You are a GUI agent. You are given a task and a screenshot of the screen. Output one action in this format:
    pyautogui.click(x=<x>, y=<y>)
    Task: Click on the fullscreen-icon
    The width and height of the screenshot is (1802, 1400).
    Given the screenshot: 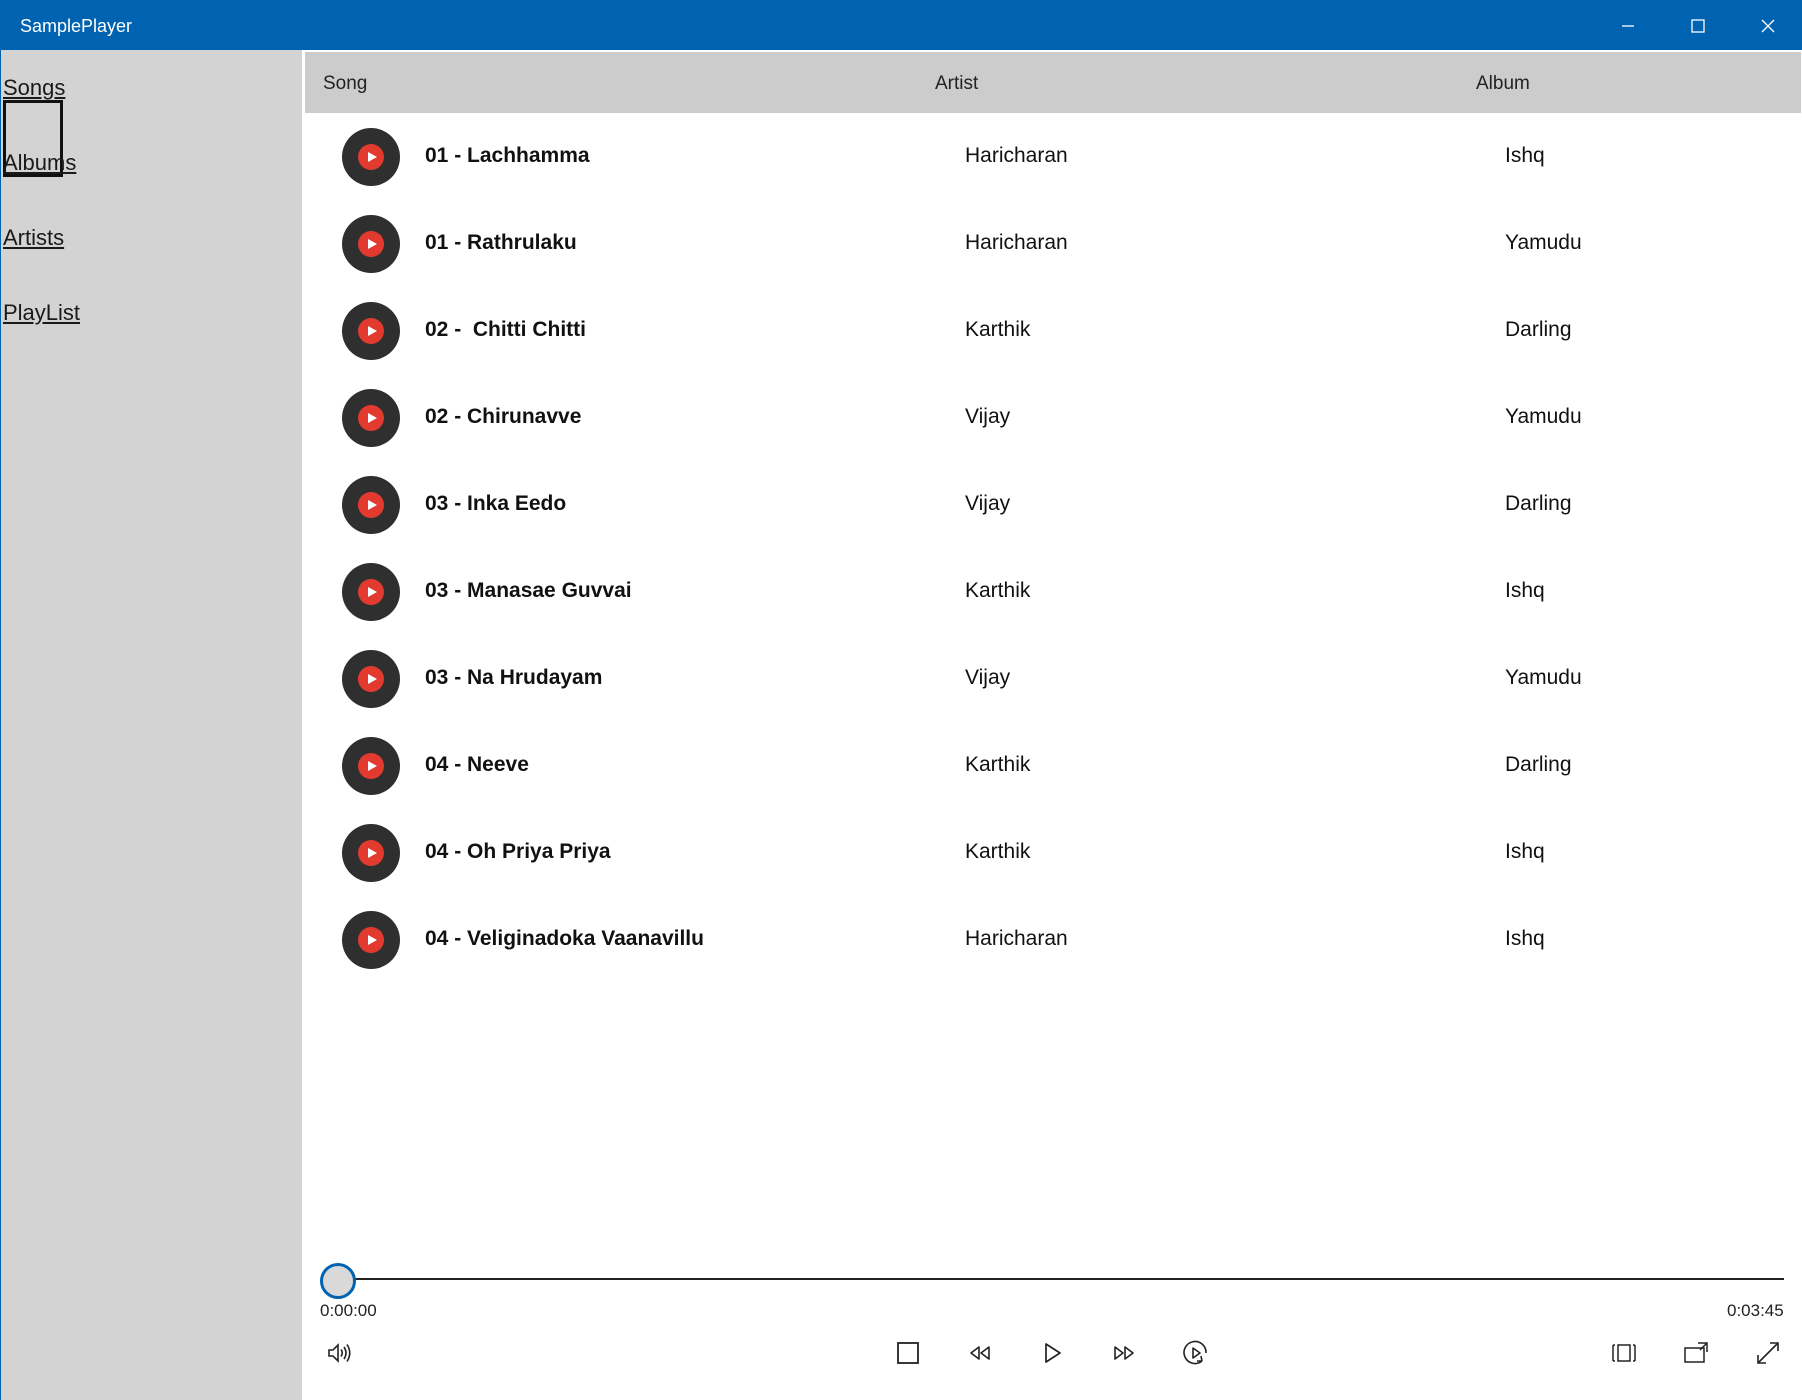 What is the action you would take?
    pyautogui.click(x=1768, y=1353)
    